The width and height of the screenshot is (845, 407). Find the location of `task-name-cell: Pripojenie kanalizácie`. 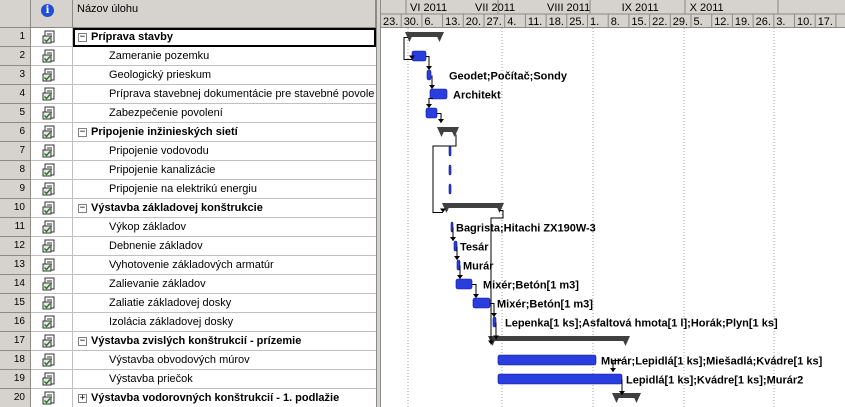

task-name-cell: Pripojenie kanalizácie is located at coordinates (224, 170).